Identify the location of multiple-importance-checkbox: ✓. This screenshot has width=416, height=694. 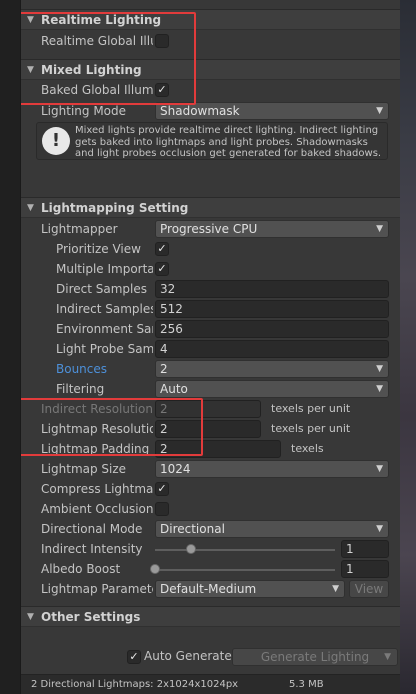
(162, 269).